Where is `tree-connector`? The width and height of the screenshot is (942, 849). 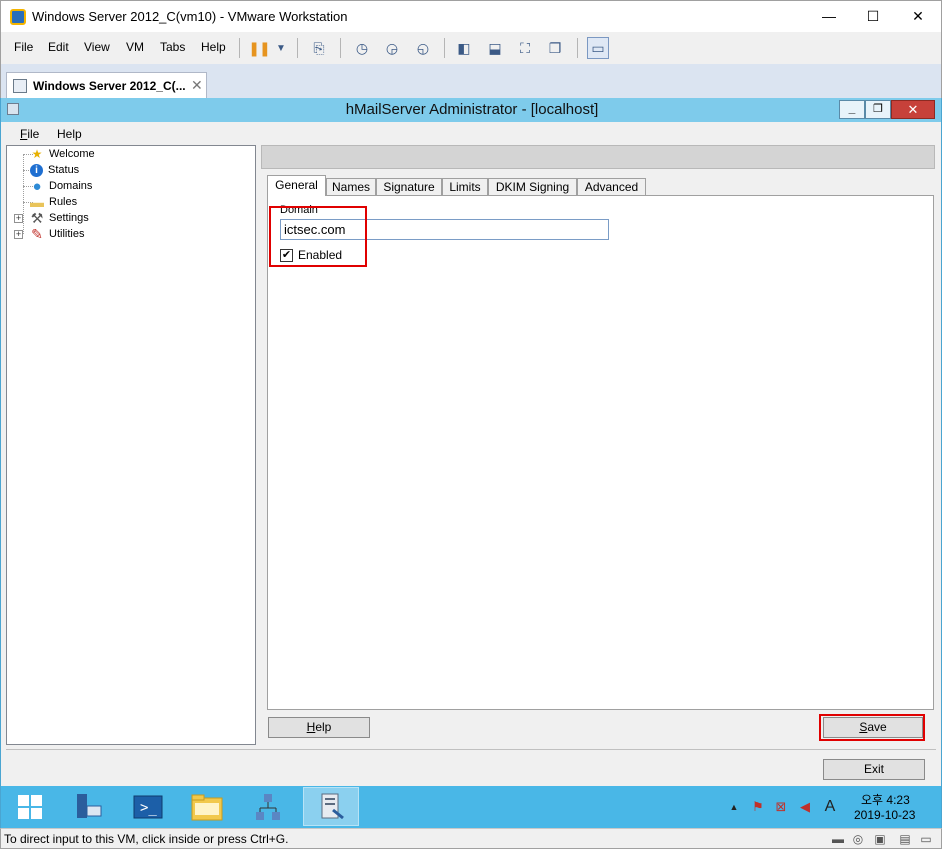 tree-connector is located at coordinates (23, 194).